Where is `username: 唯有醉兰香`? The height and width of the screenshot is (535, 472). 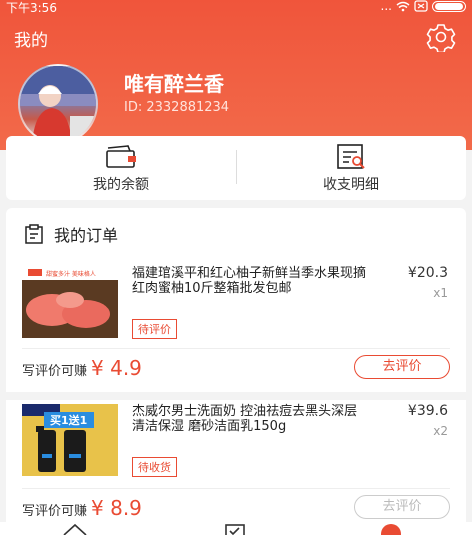
username: 唯有醉兰香 is located at coordinates (174, 84).